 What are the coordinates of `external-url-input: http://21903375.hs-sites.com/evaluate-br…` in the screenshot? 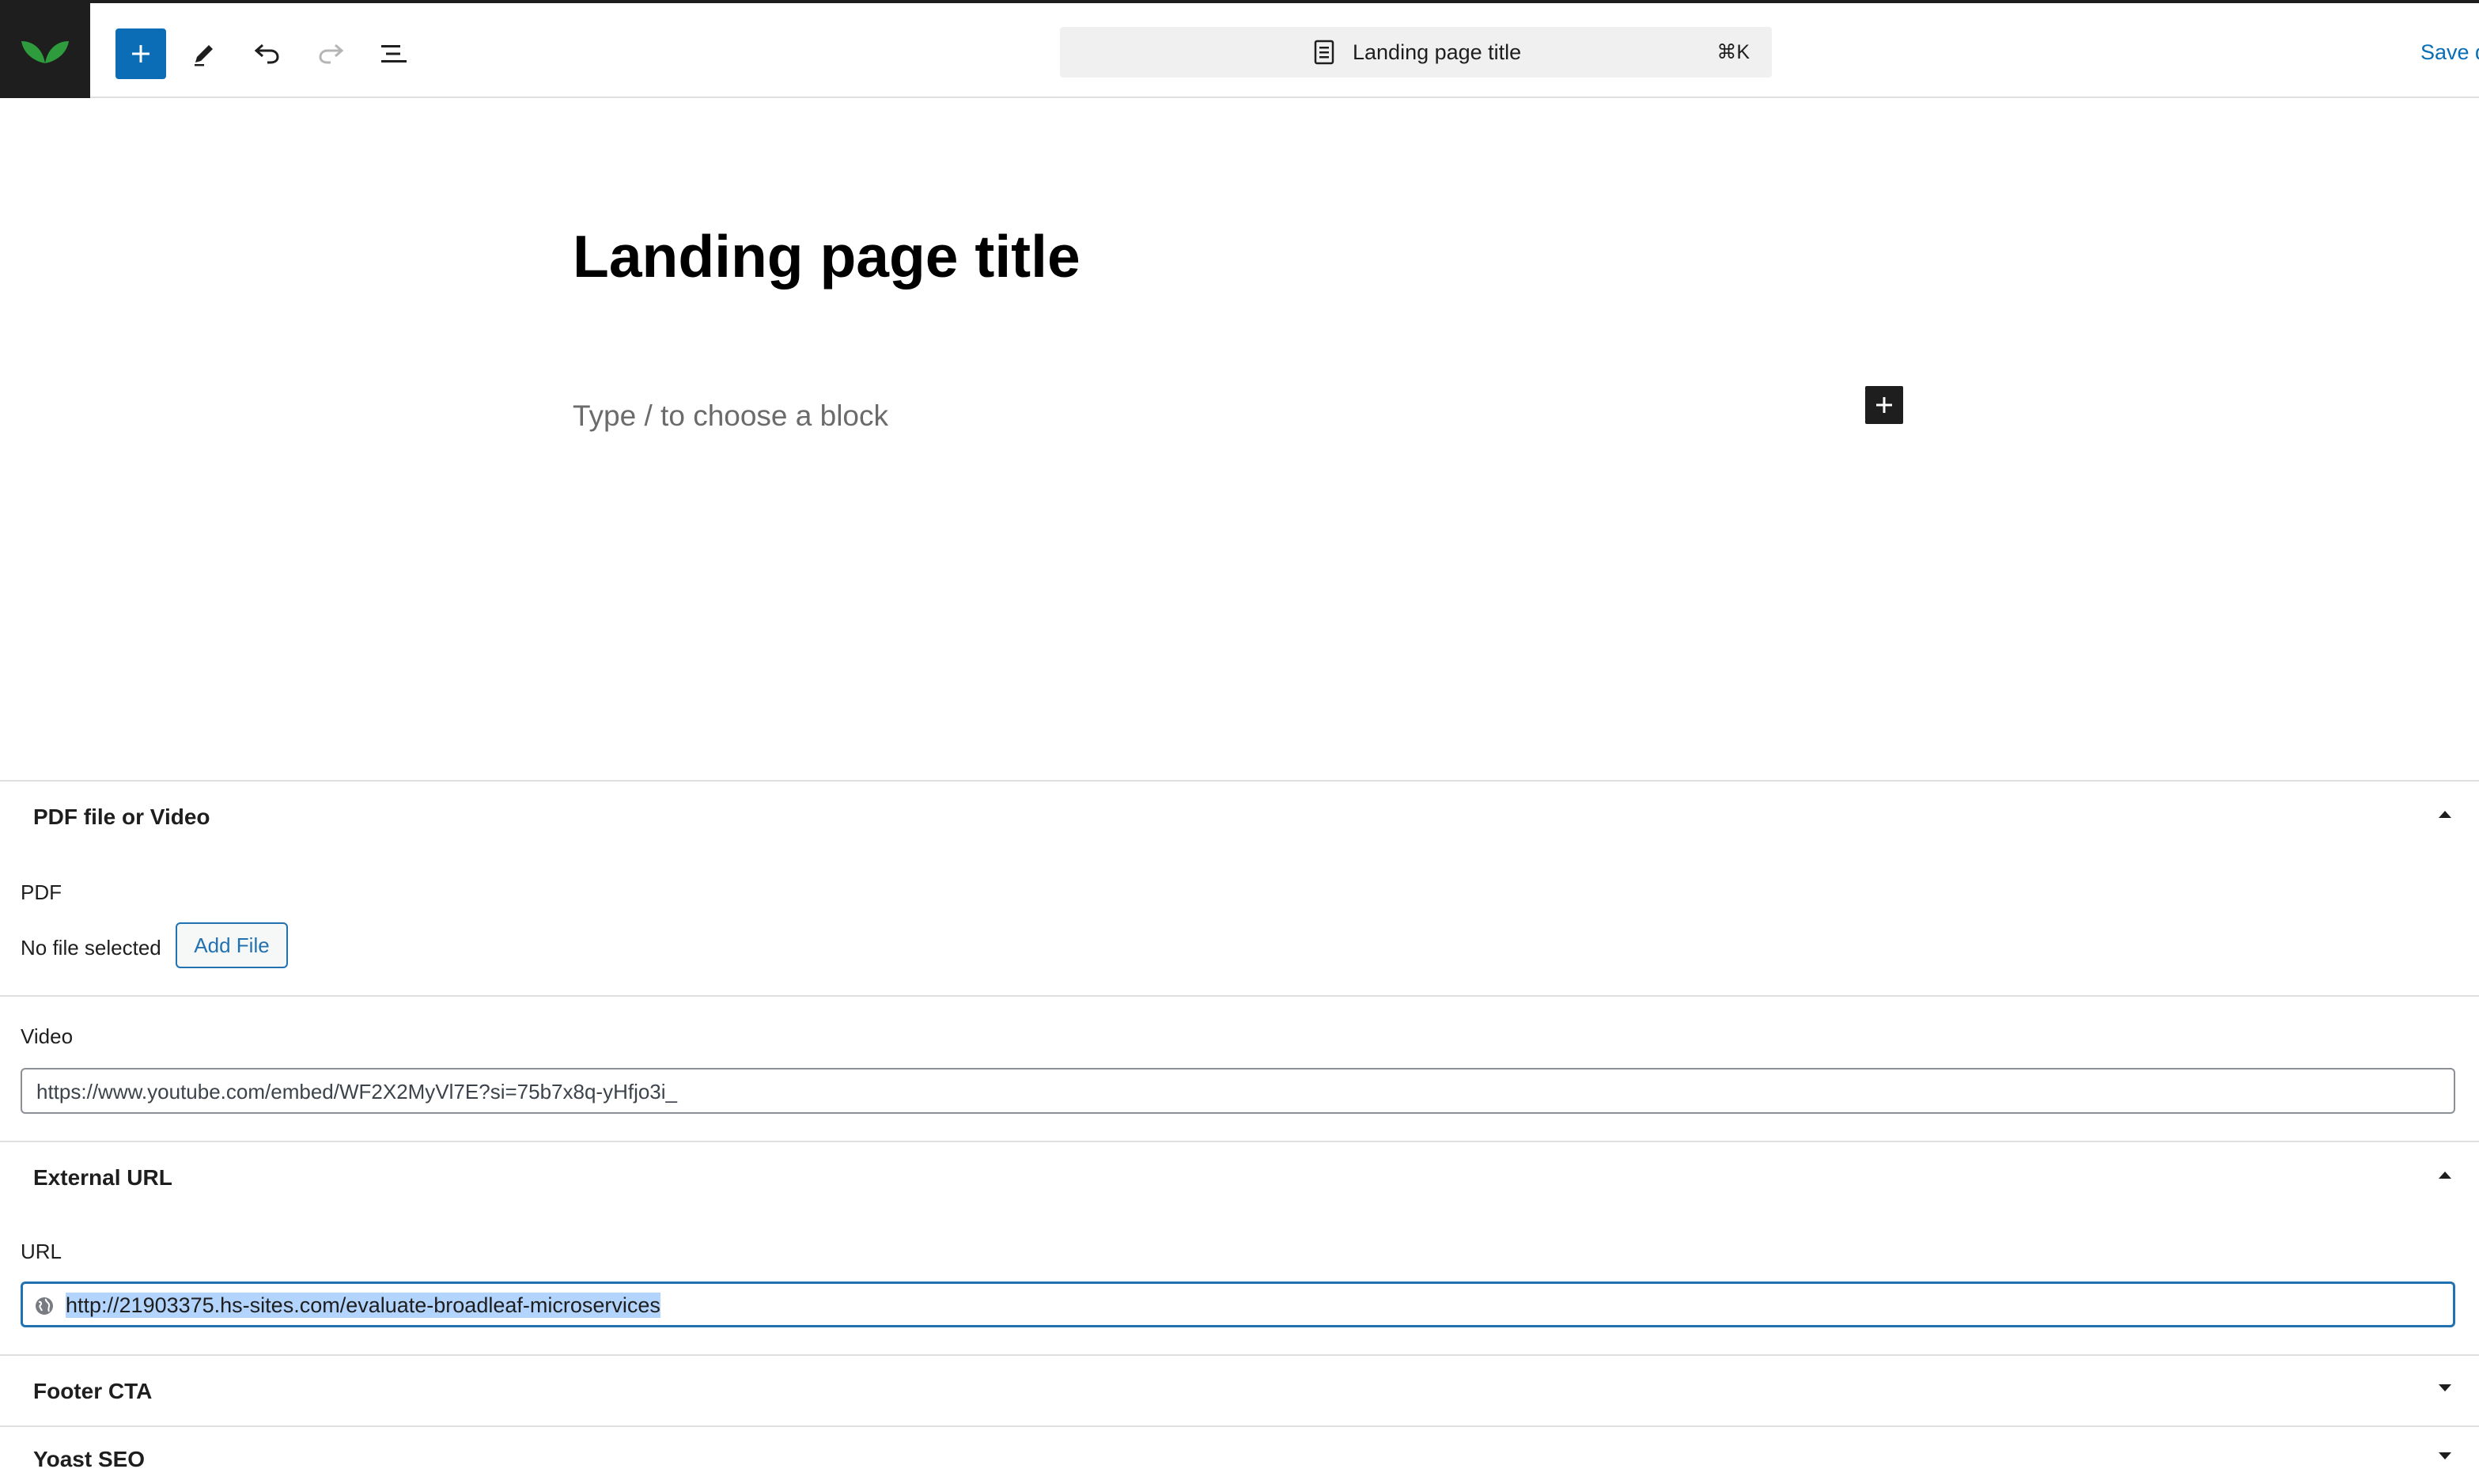 It's located at (1238, 1304).